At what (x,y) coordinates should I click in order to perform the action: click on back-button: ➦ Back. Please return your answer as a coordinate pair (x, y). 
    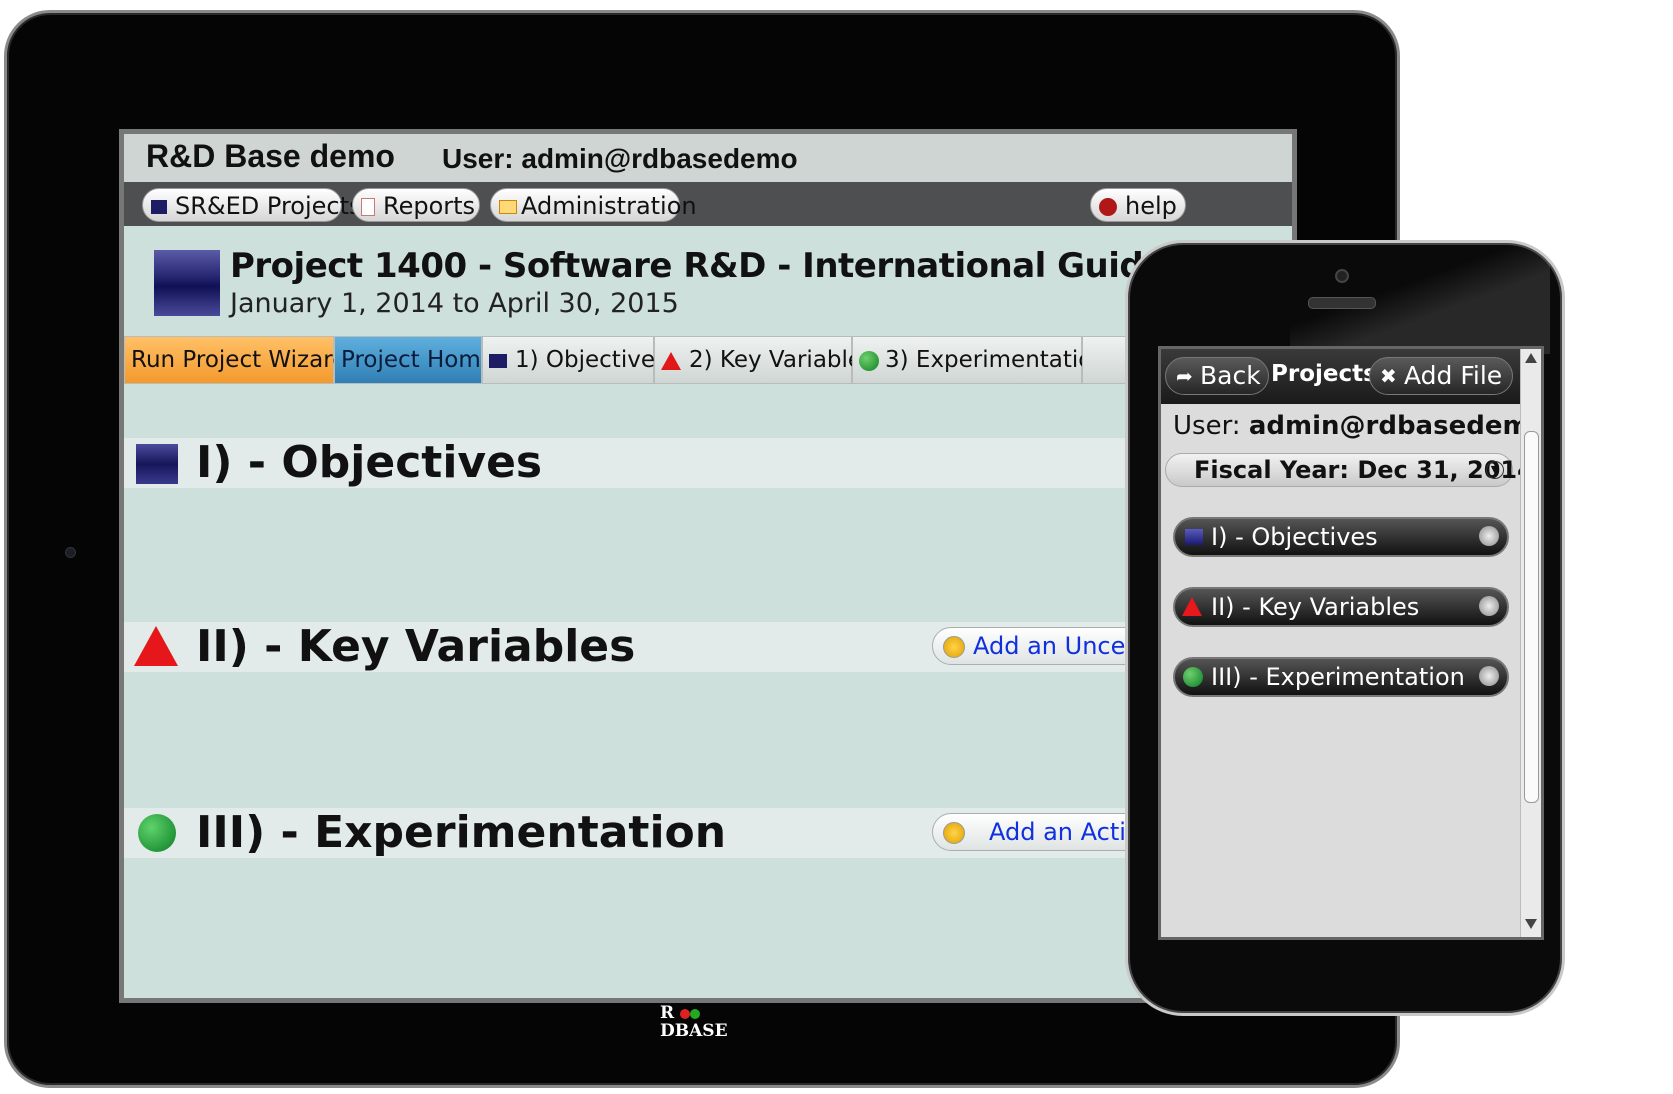
    Looking at the image, I should click on (1217, 376).